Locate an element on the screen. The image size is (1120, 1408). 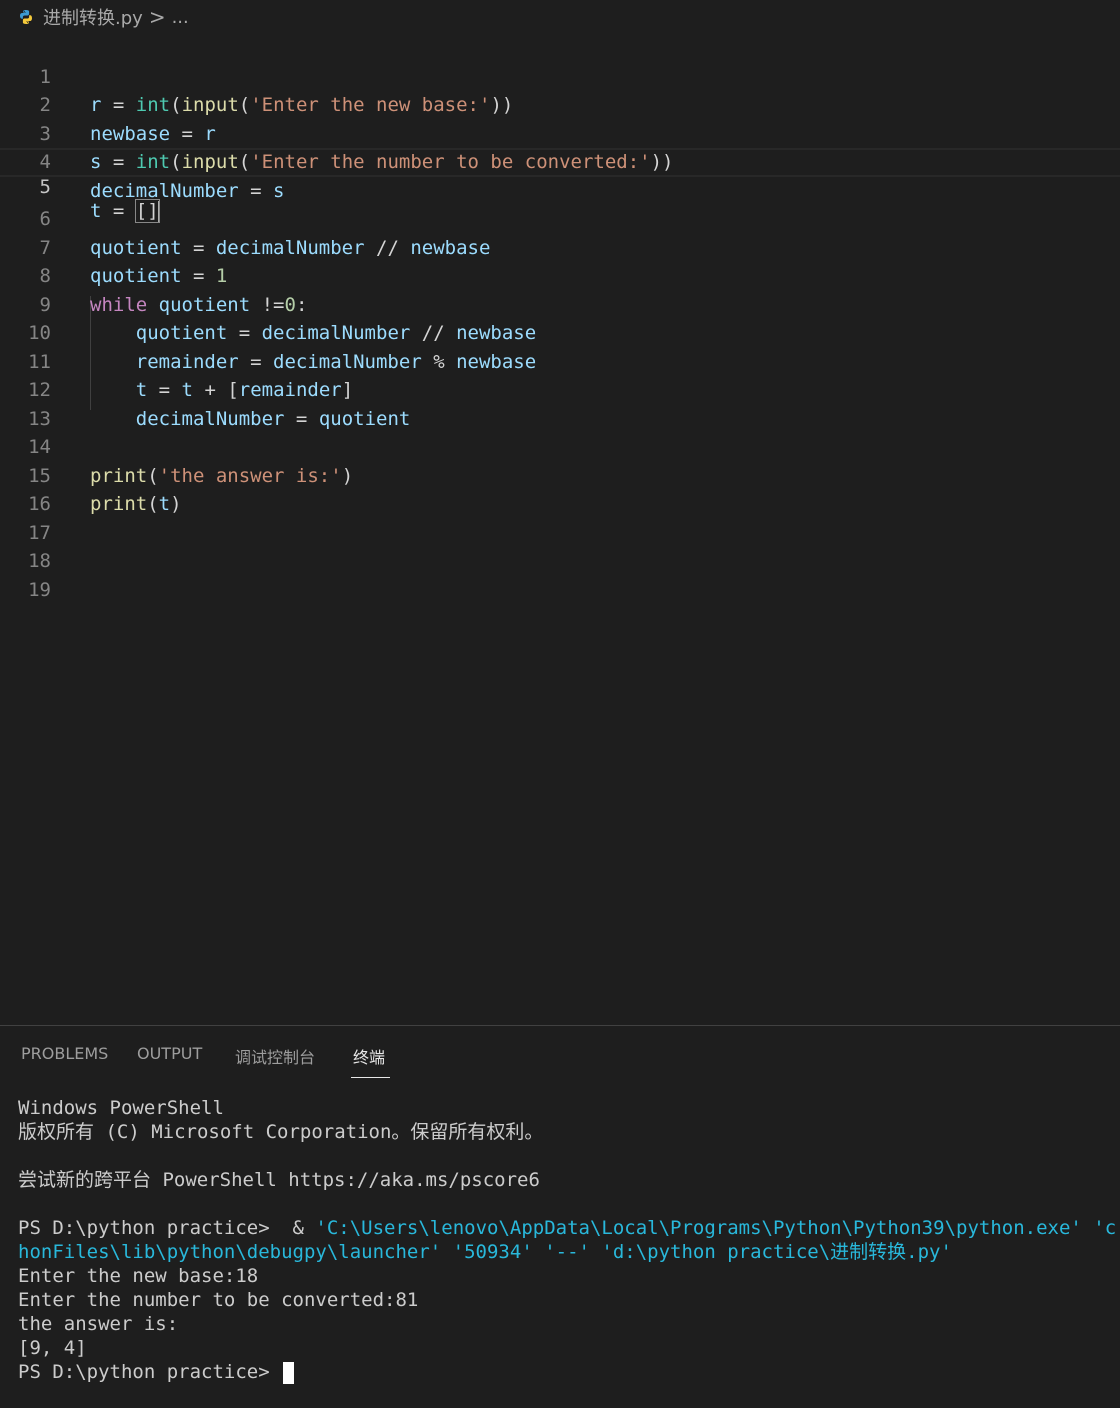
code-line: 2 newbase = r is located at coordinates (560, 104).